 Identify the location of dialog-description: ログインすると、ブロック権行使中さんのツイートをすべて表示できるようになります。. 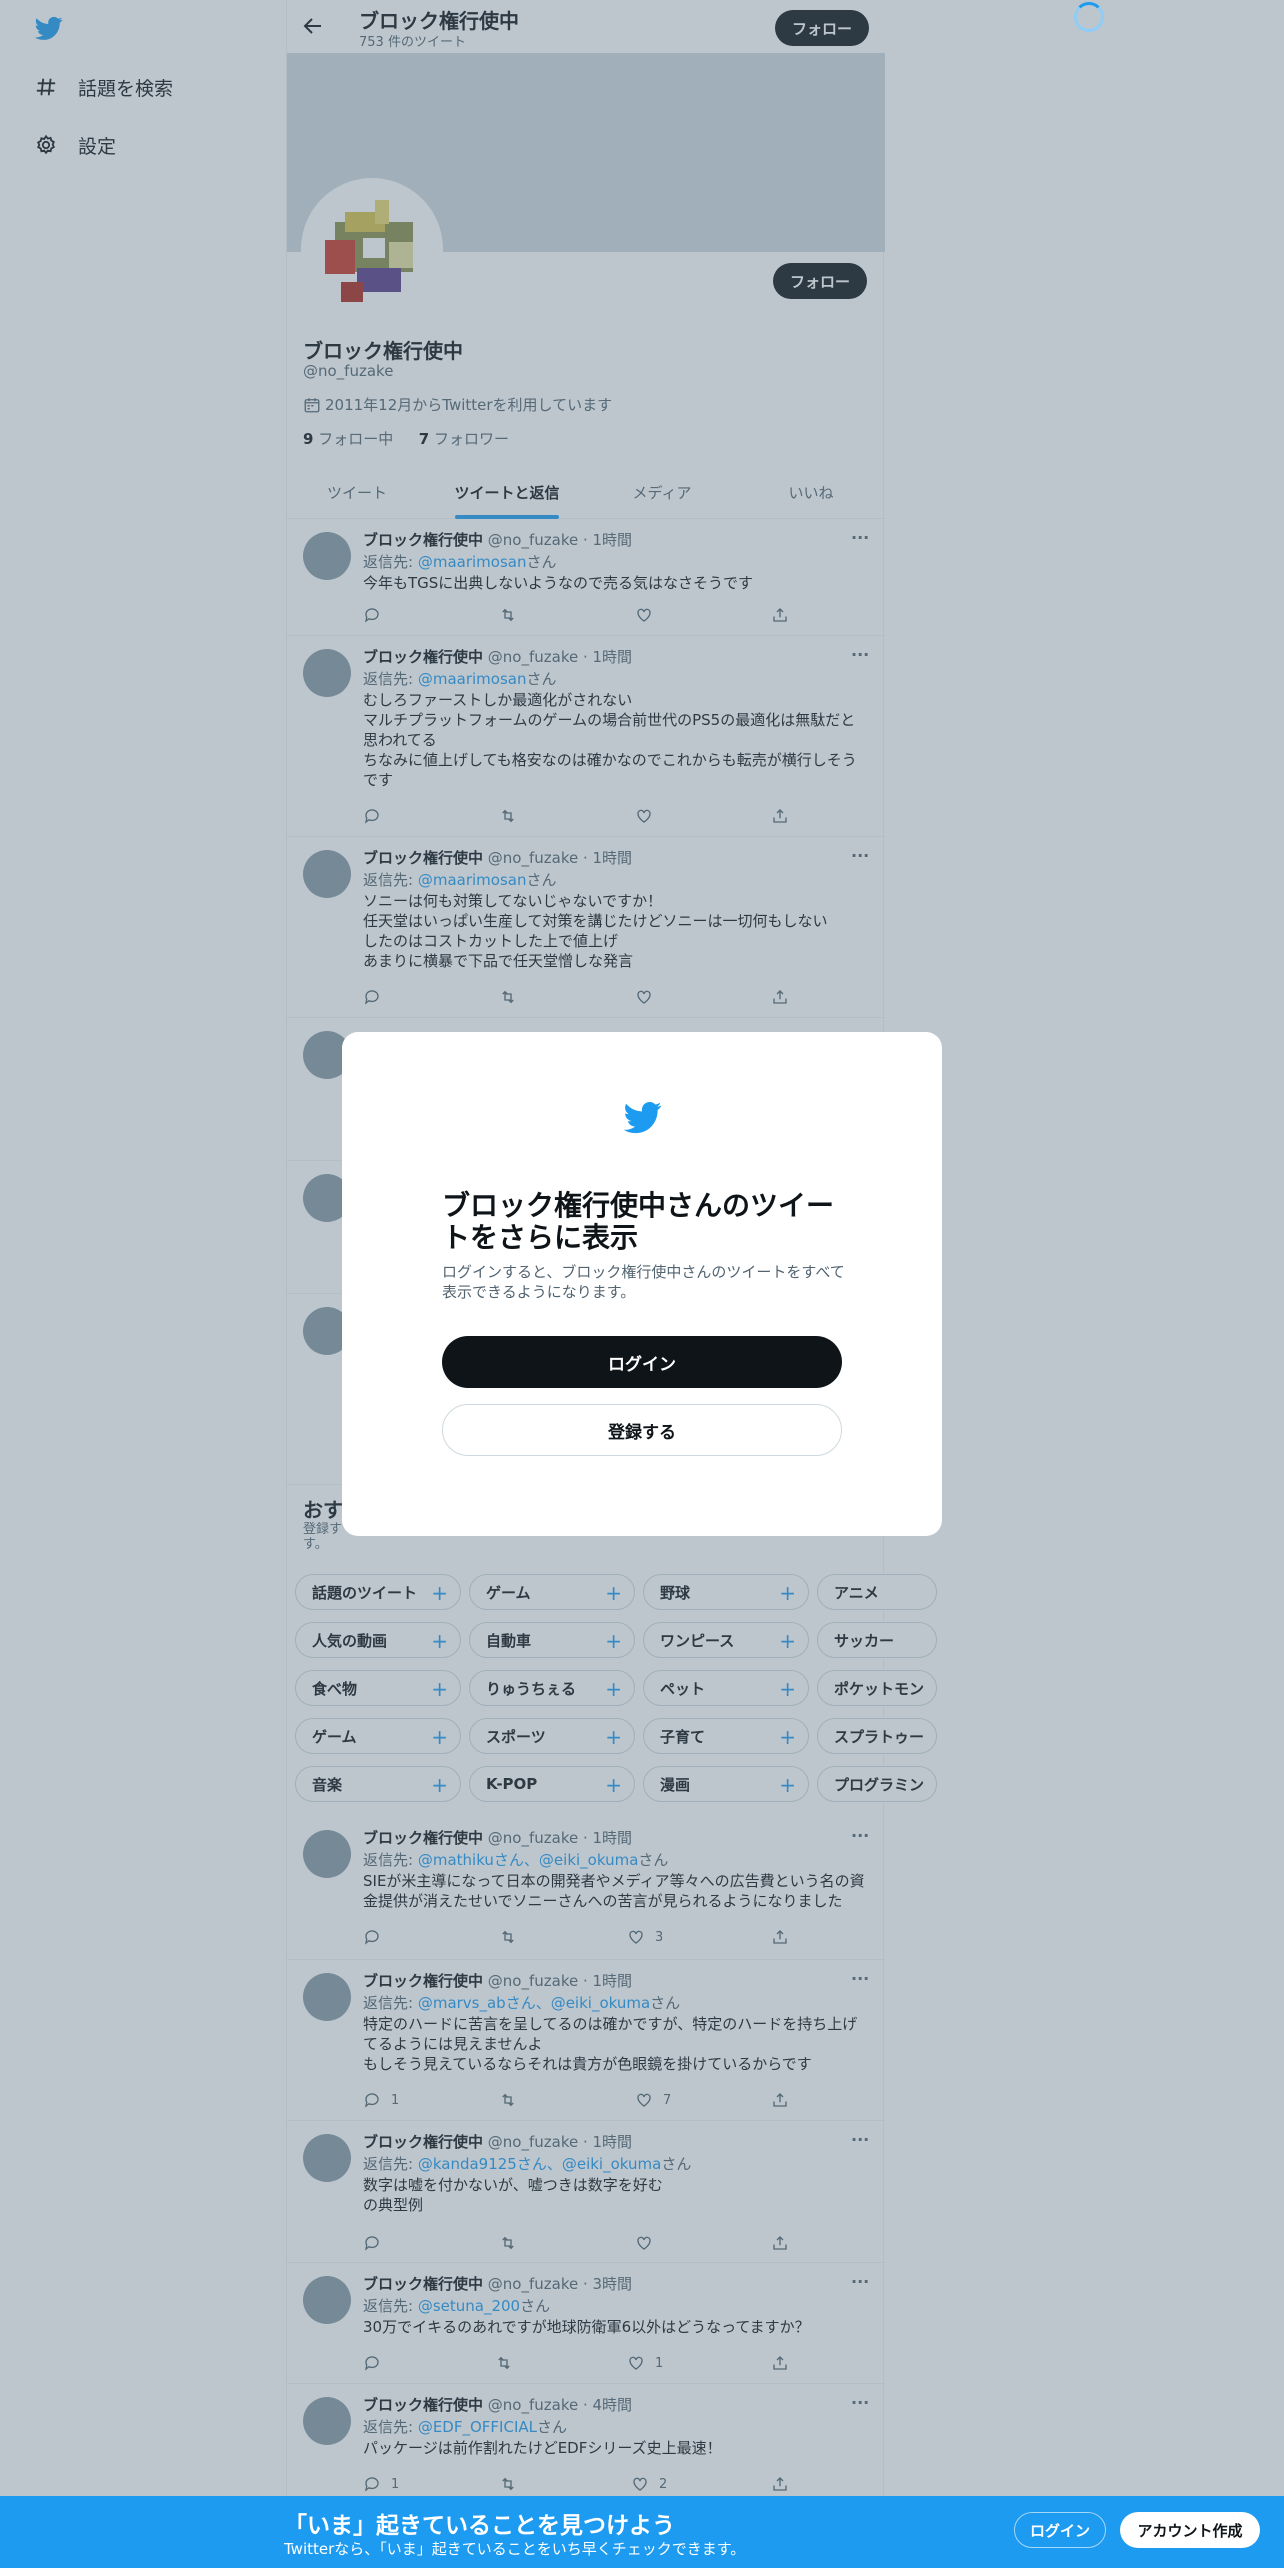
(643, 1282).